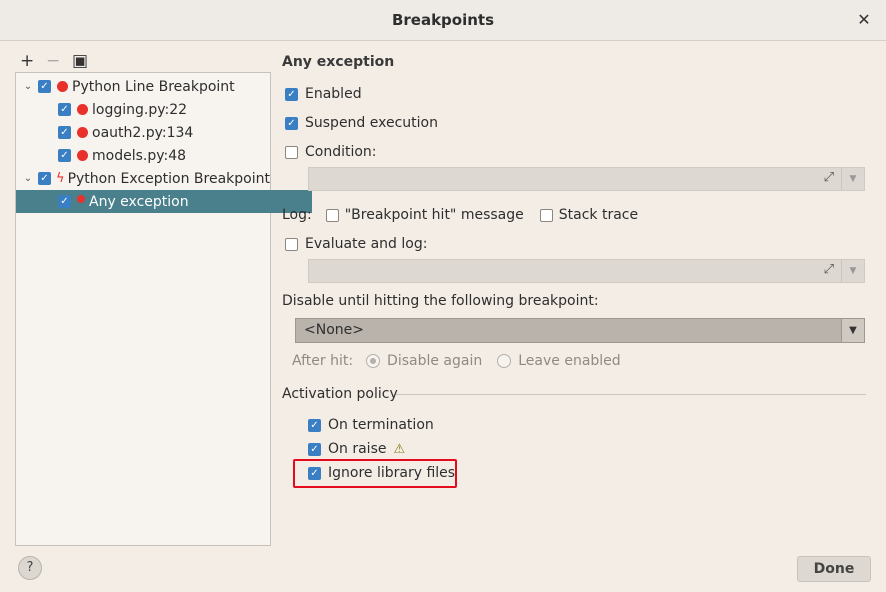  I want to click on item-models-checkbox: ✓, so click(64, 155).